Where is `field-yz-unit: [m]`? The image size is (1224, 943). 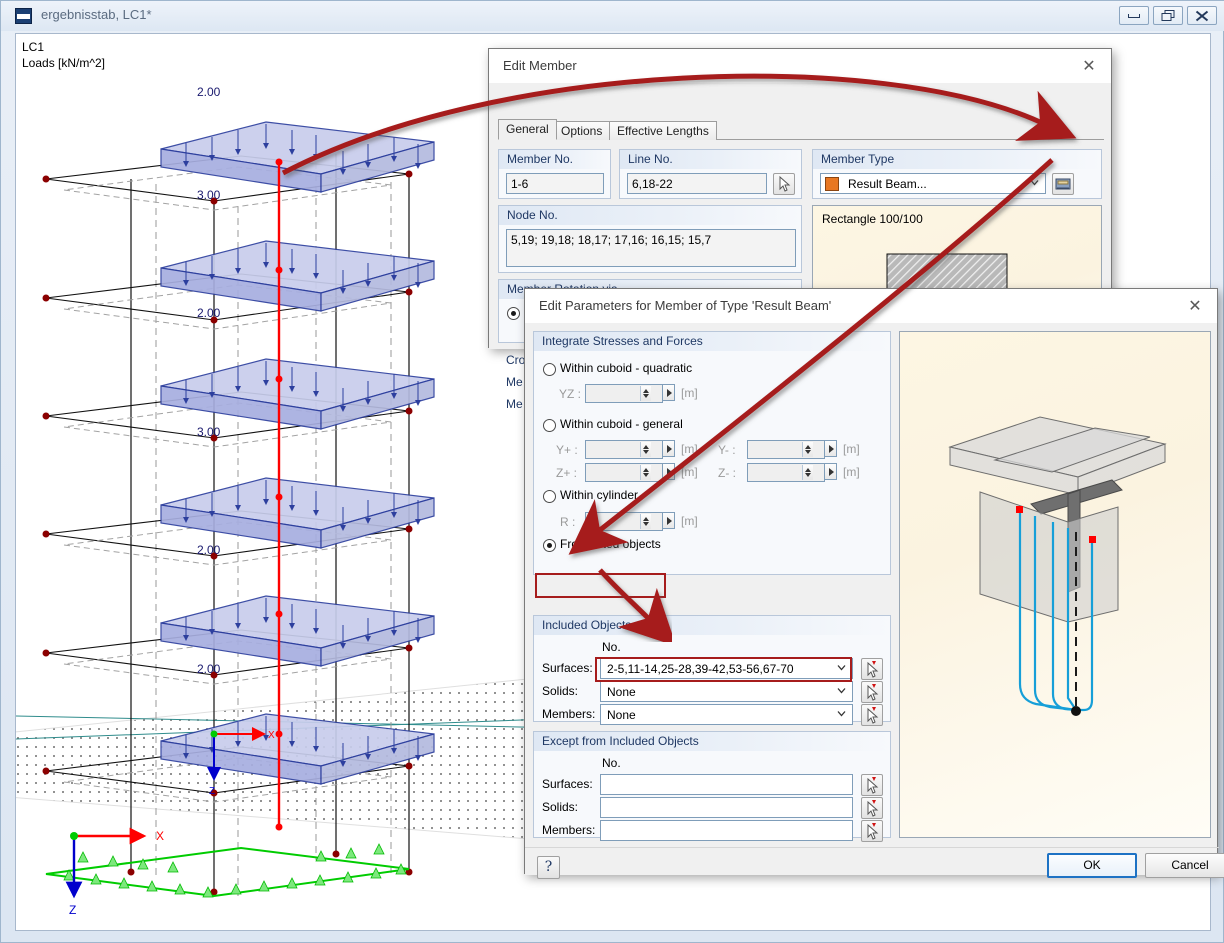
field-yz-unit: [m] is located at coordinates (689, 393).